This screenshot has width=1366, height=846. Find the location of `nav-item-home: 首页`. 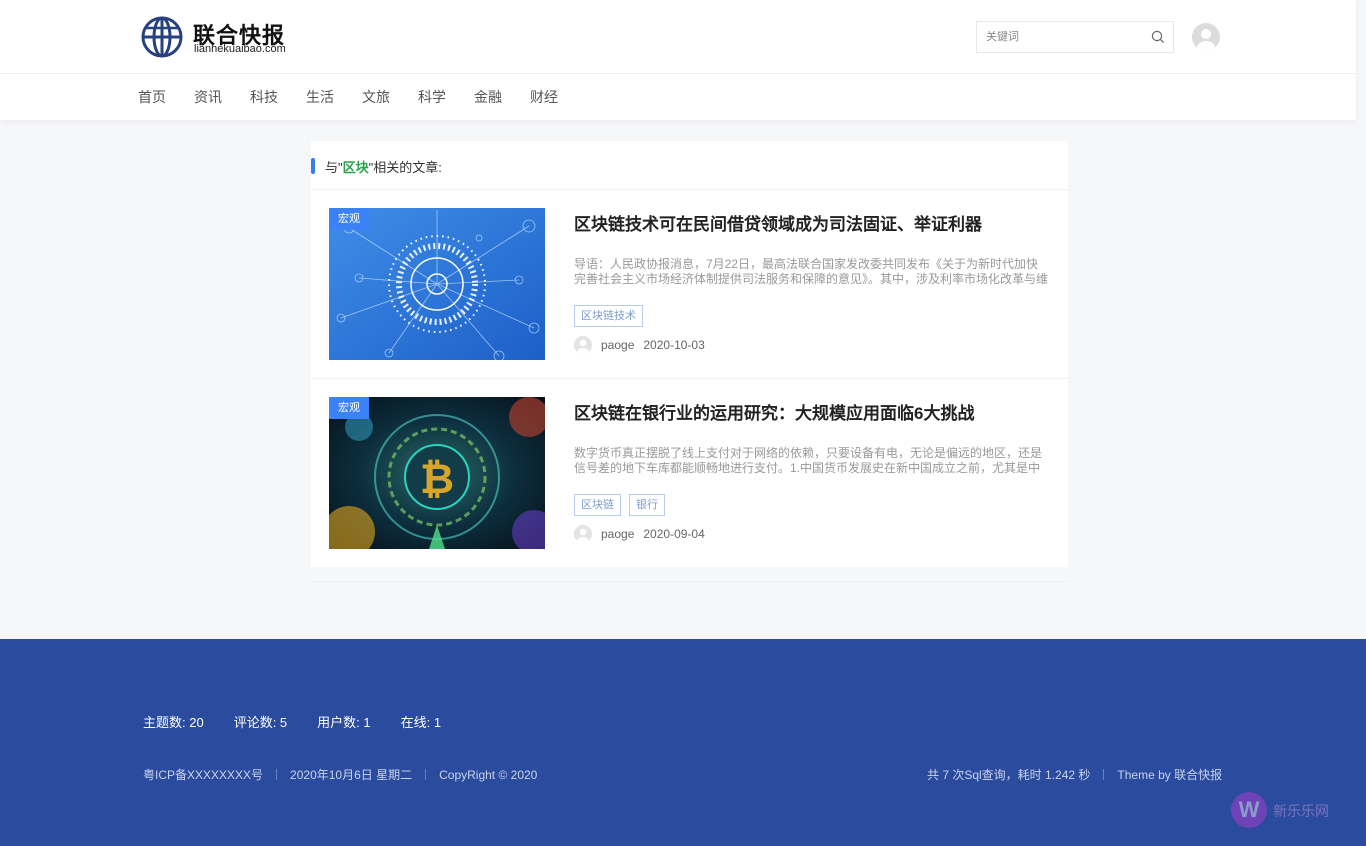

nav-item-home: 首页 is located at coordinates (166, 97).